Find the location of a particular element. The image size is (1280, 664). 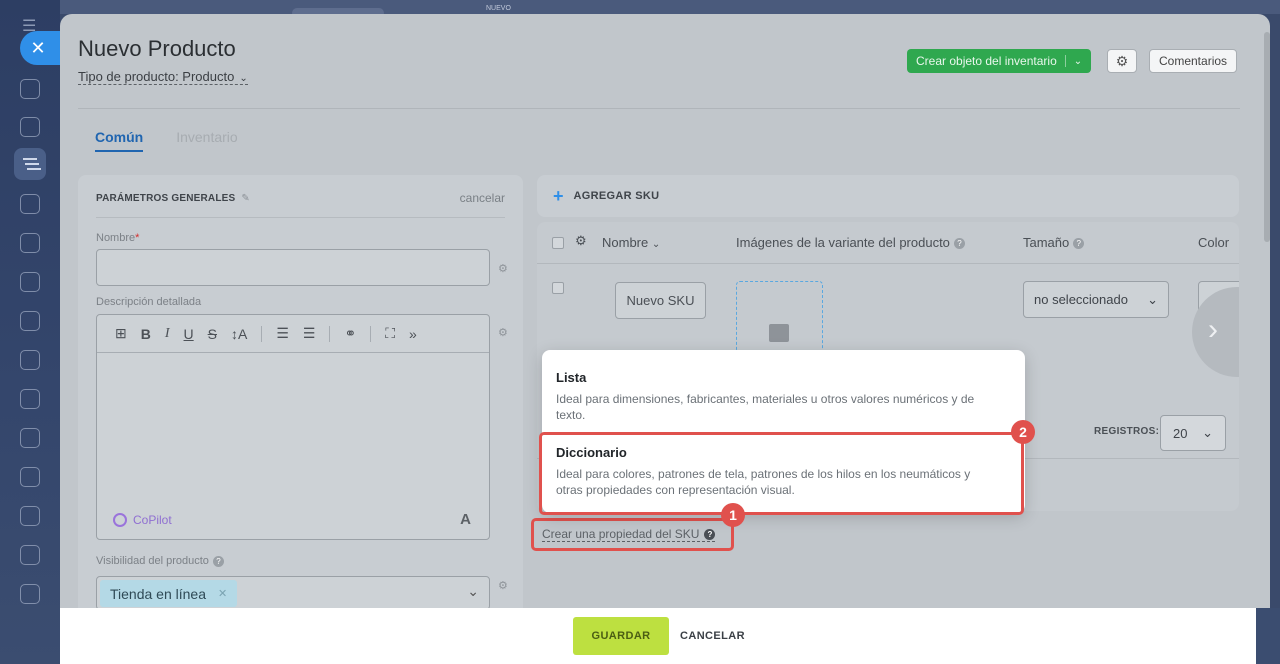

name-input is located at coordinates (293, 267).